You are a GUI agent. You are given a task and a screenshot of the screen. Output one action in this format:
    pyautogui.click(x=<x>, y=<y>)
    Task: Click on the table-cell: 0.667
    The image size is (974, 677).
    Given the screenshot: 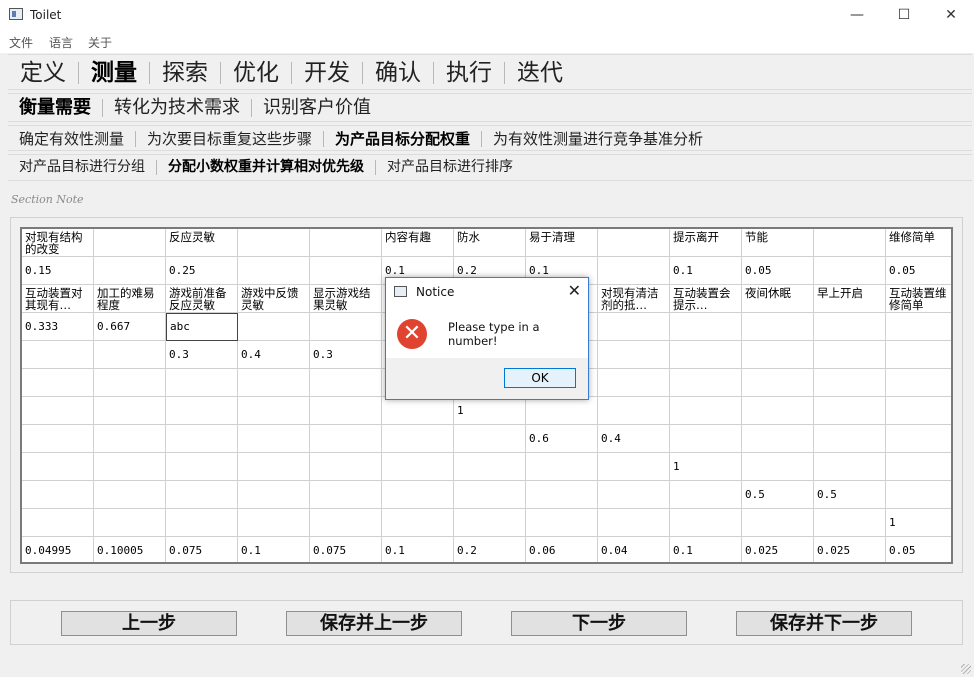 What is the action you would take?
    pyautogui.click(x=130, y=327)
    